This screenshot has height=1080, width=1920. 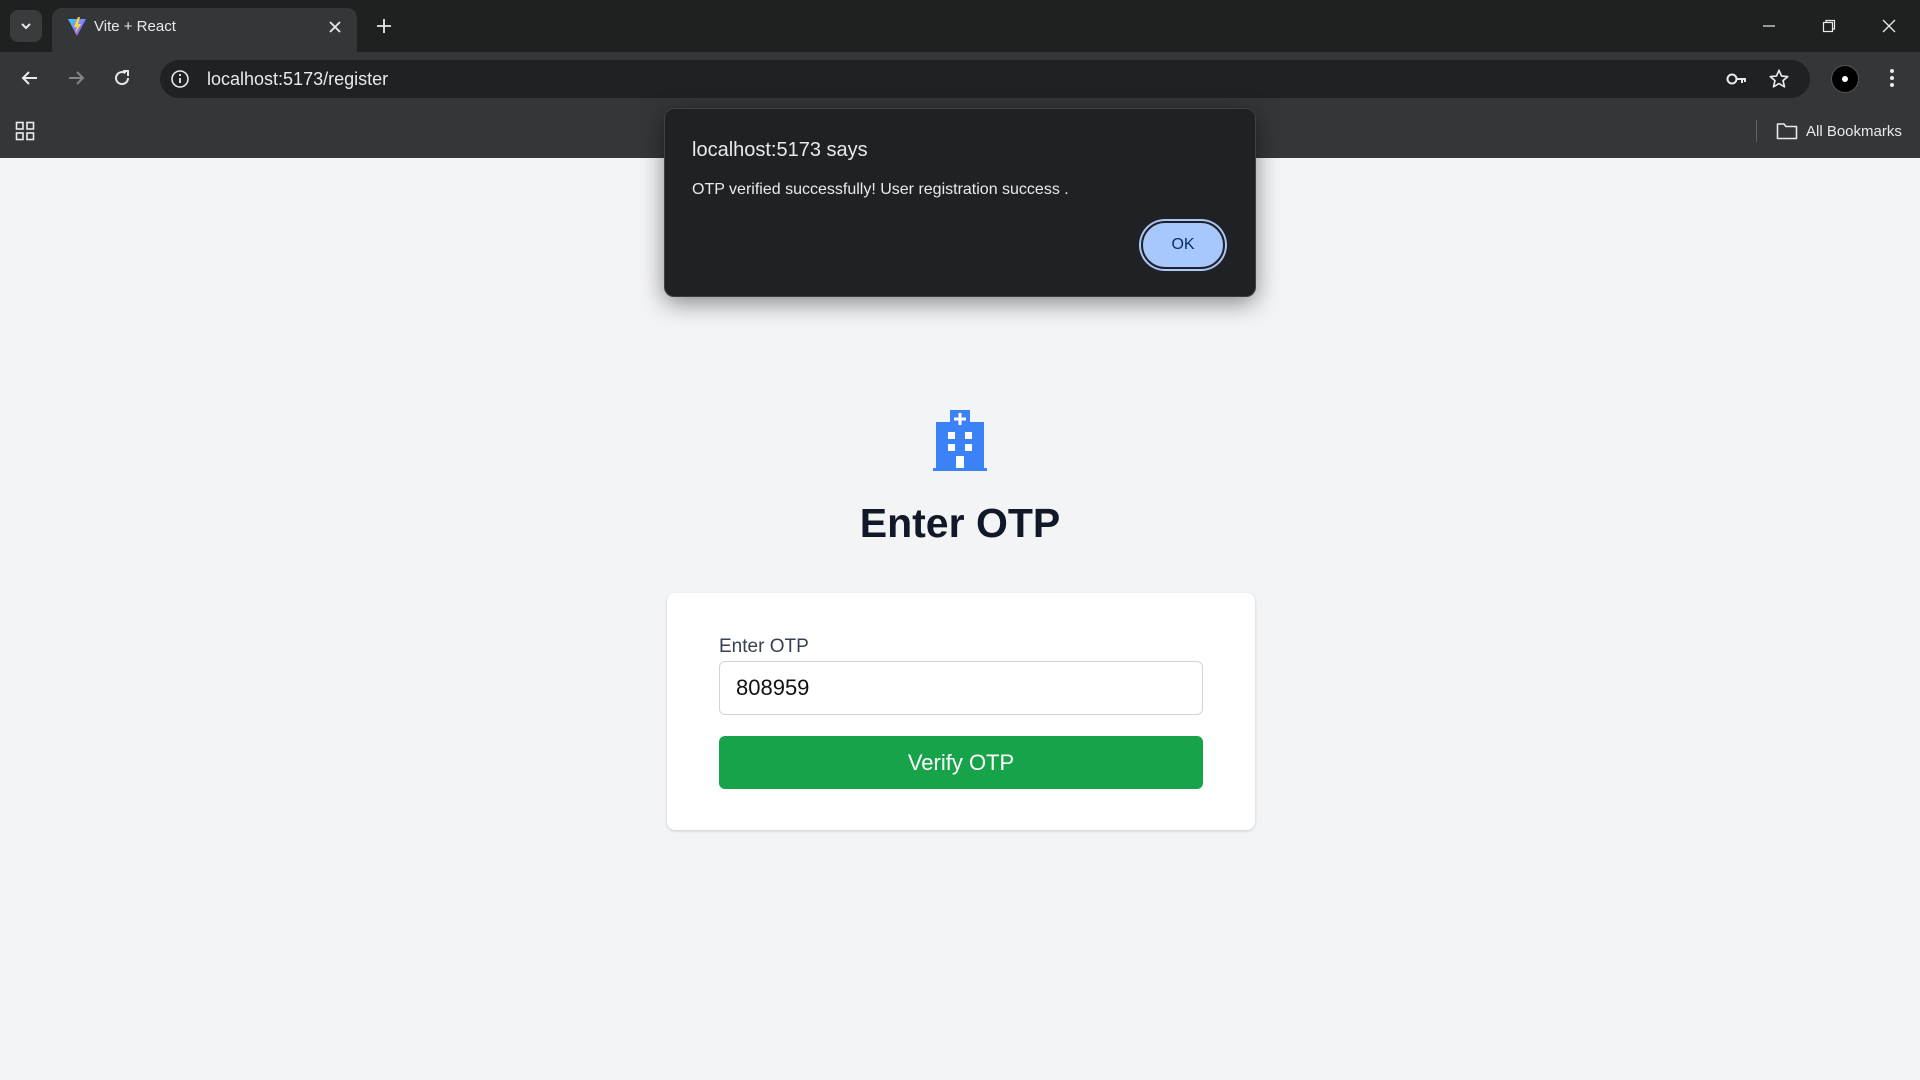 What do you see at coordinates (1845, 79) in the screenshot?
I see `profile-avatar` at bounding box center [1845, 79].